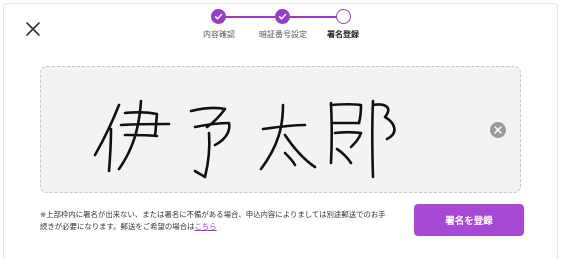 The width and height of the screenshot is (561, 259). I want to click on register-signature-button: 署名を登録, so click(469, 220).